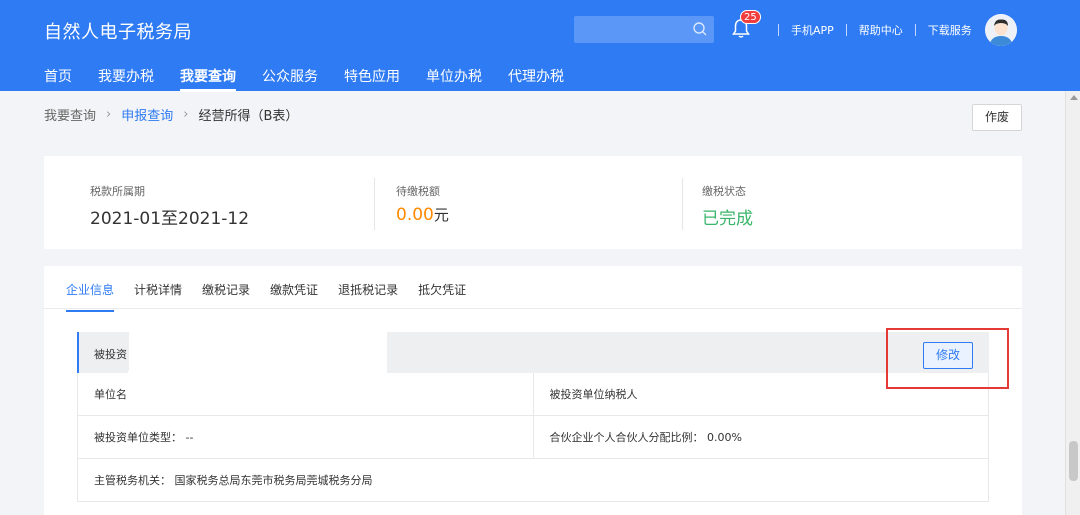 This screenshot has height=515, width=1080. I want to click on status-value: 已完成, so click(727, 219).